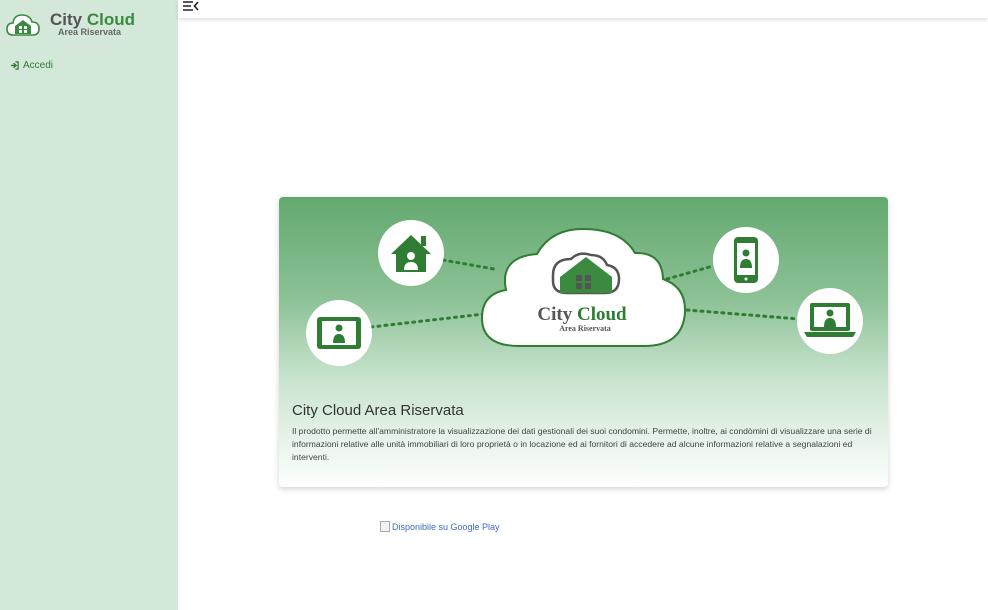 This screenshot has width=988, height=610. Describe the element at coordinates (585, 328) in the screenshot. I see `cloud-subtitle: Area Riservata` at that location.